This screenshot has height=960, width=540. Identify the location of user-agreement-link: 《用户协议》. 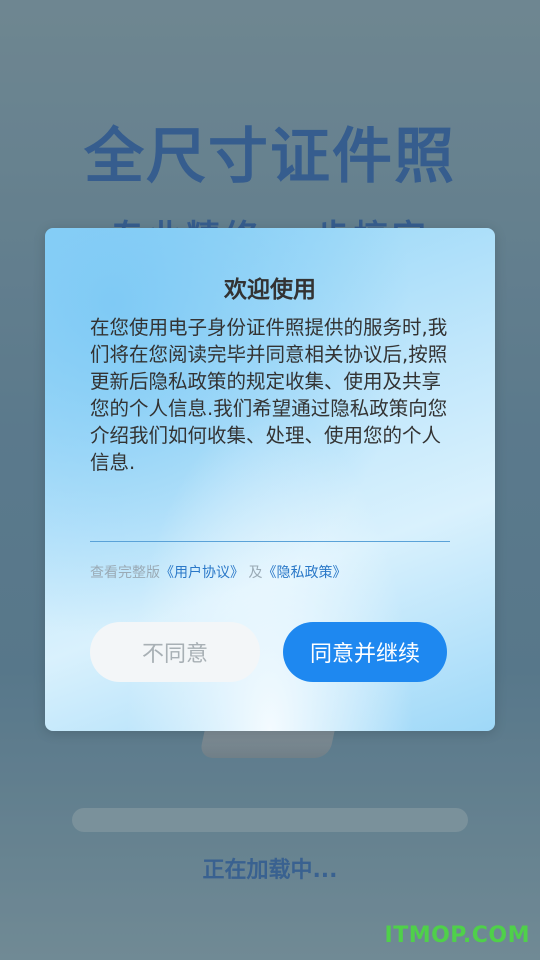
(202, 573).